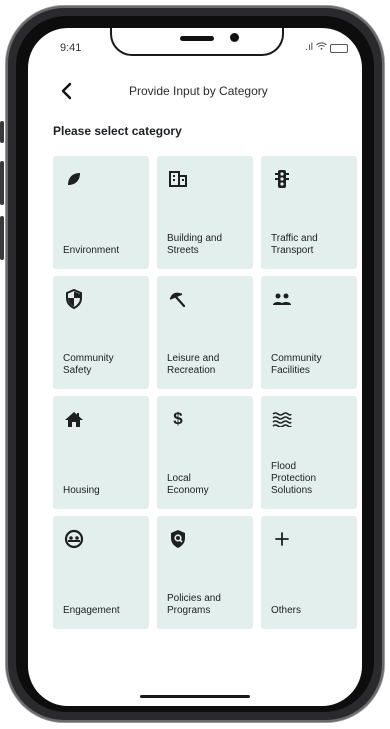  What do you see at coordinates (309, 452) in the screenshot?
I see `category-tile-flood-protection-solutions: Flood Protection Solutions` at bounding box center [309, 452].